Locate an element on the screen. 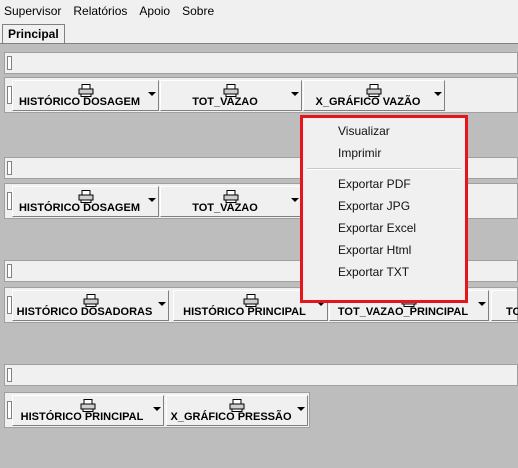 Image resolution: width=518 pixels, height=468 pixels. menu-bar: Supervisor Relatórios Apoio Sobre is located at coordinates (259, 11).